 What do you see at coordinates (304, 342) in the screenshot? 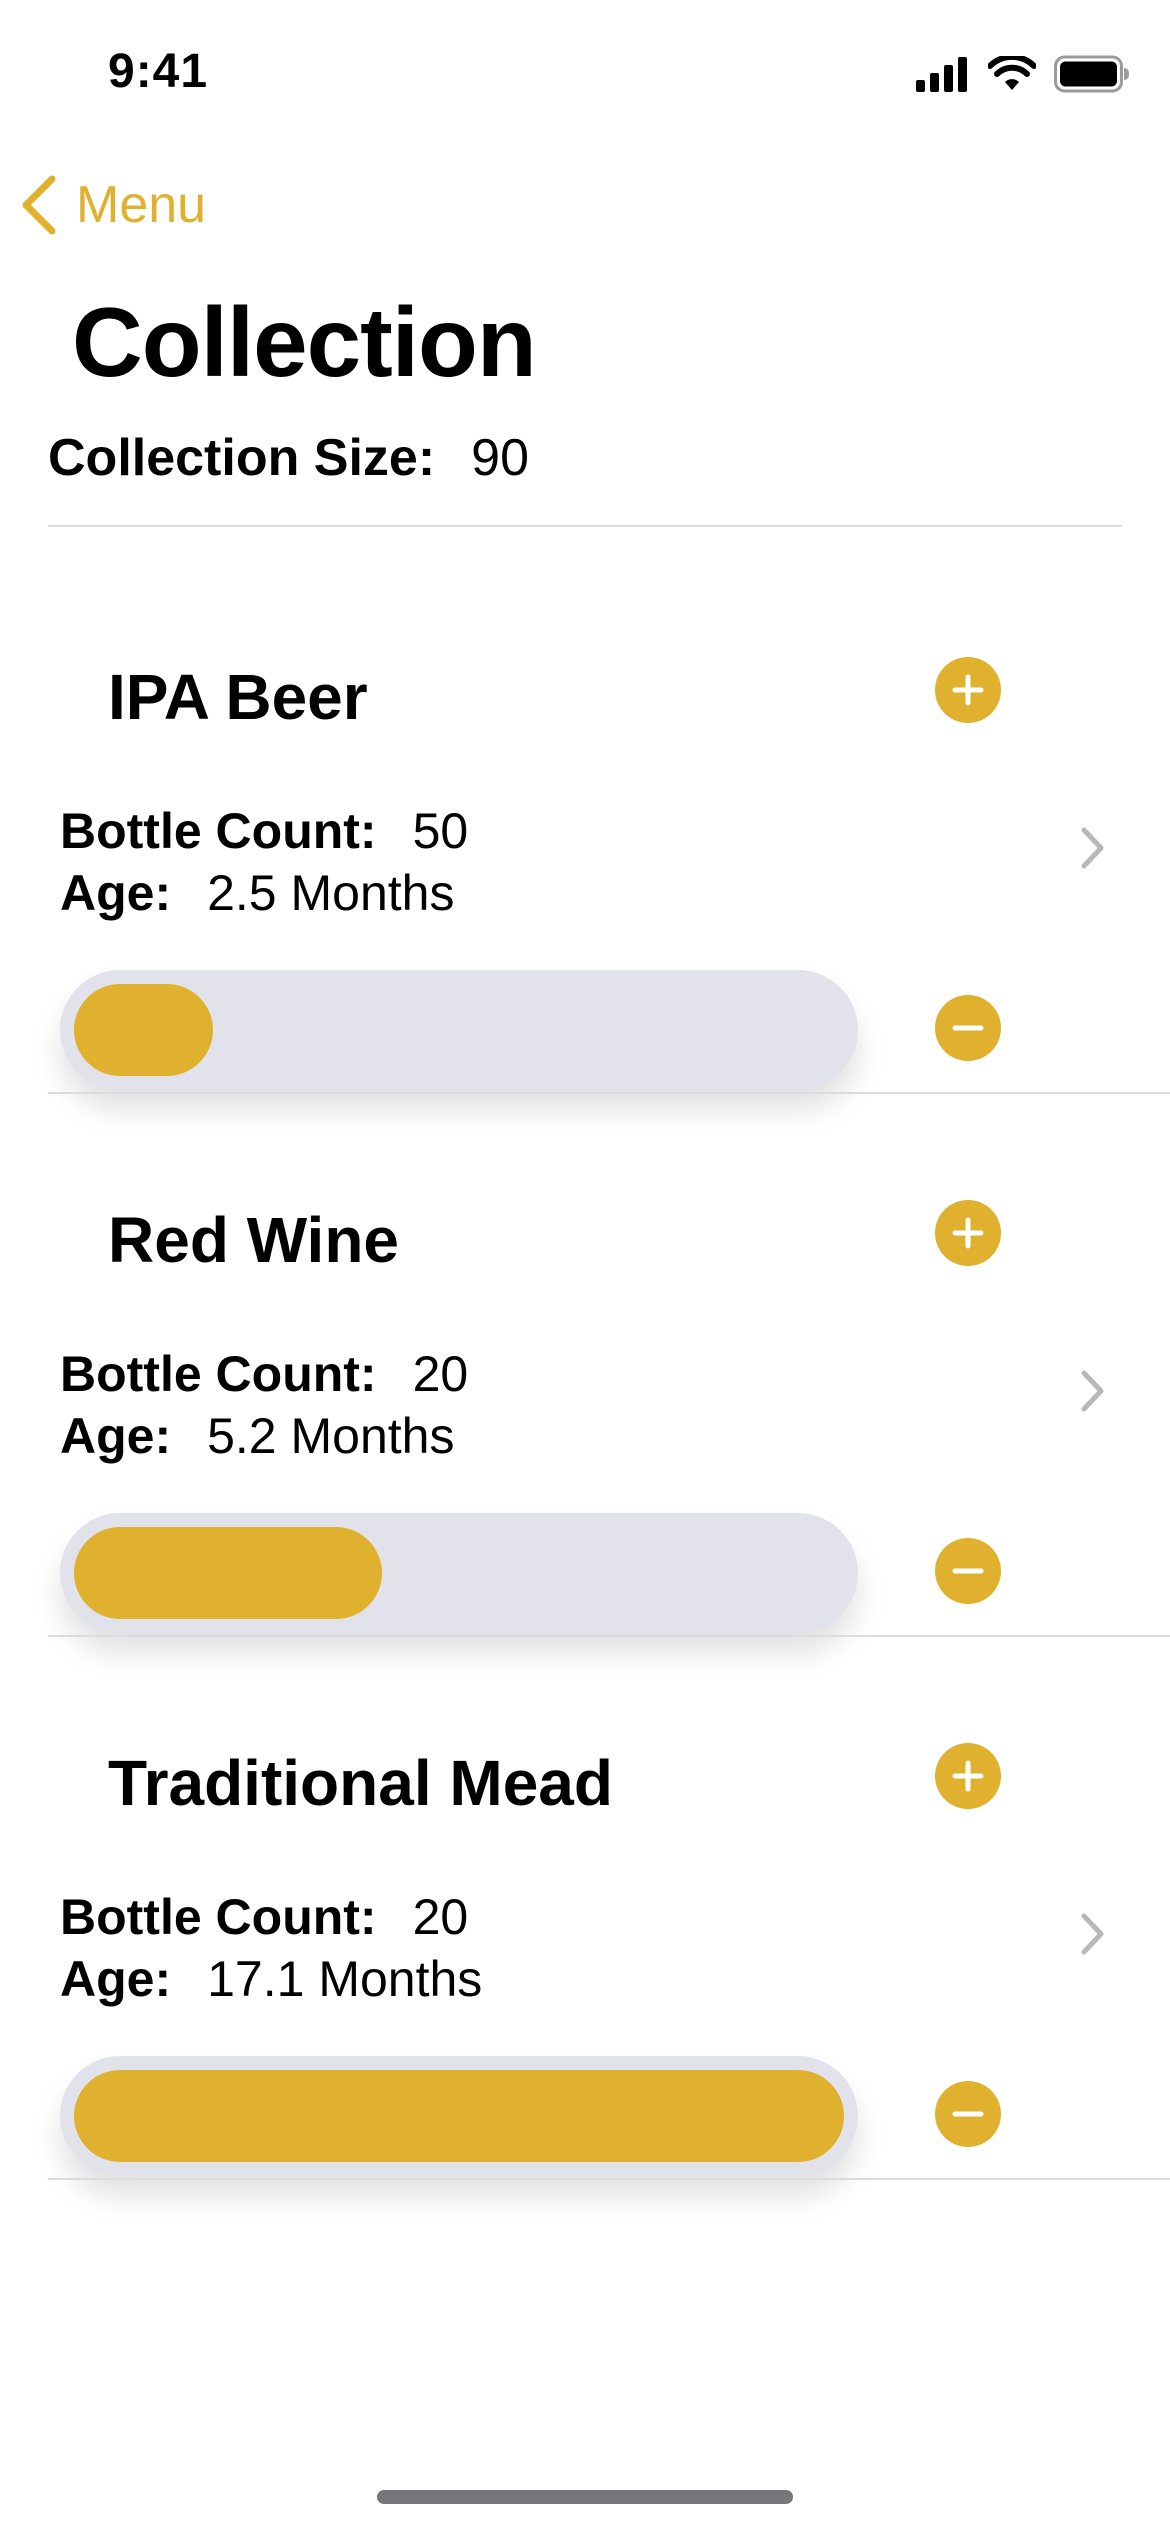
I see `page-title: Collection` at bounding box center [304, 342].